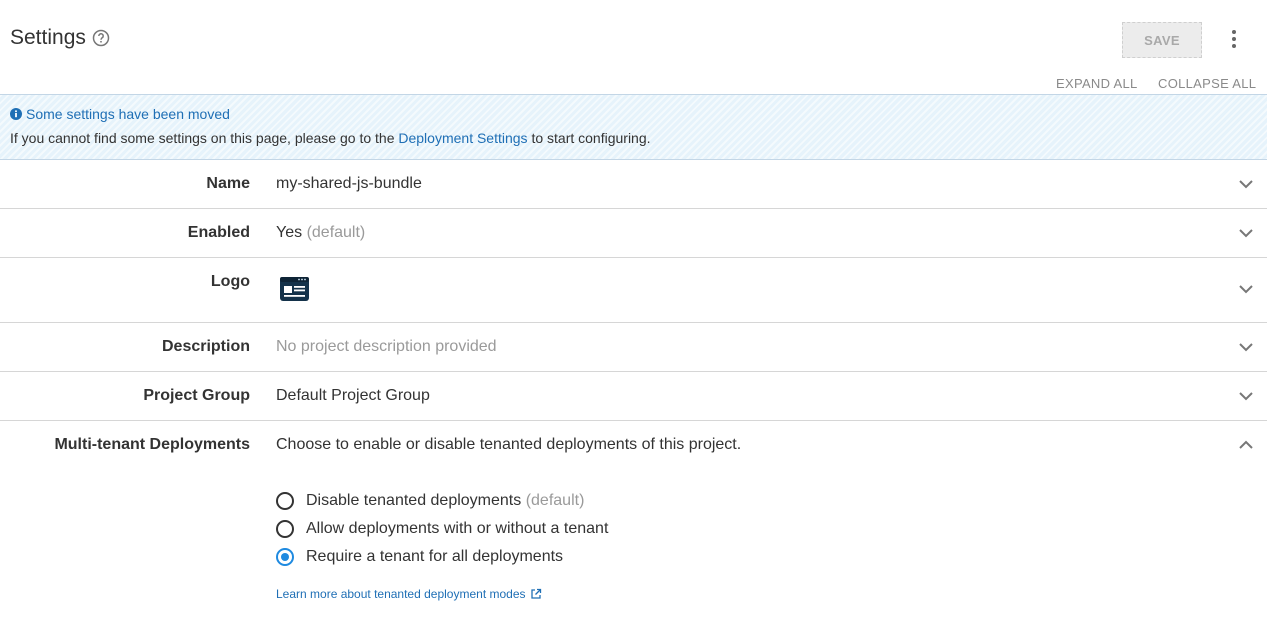 This screenshot has height=619, width=1267. Describe the element at coordinates (633, 184) in the screenshot. I see `setting-row-name: Name my-shared-js-bundle` at that location.